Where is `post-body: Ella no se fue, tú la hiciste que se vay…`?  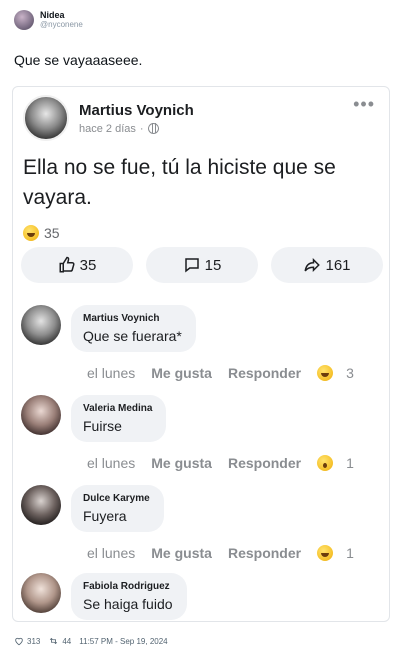 post-body: Ella no se fue, tú la hiciste que se vay… is located at coordinates (179, 182).